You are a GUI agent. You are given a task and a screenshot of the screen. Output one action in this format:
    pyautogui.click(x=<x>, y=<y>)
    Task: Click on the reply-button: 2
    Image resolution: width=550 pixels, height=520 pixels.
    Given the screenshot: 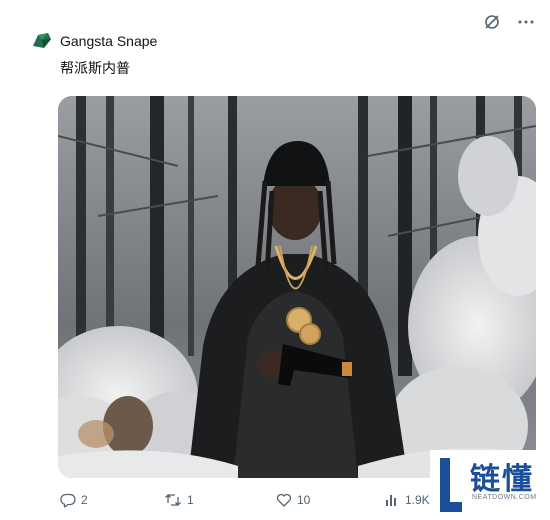 What is the action you would take?
    pyautogui.click(x=74, y=500)
    